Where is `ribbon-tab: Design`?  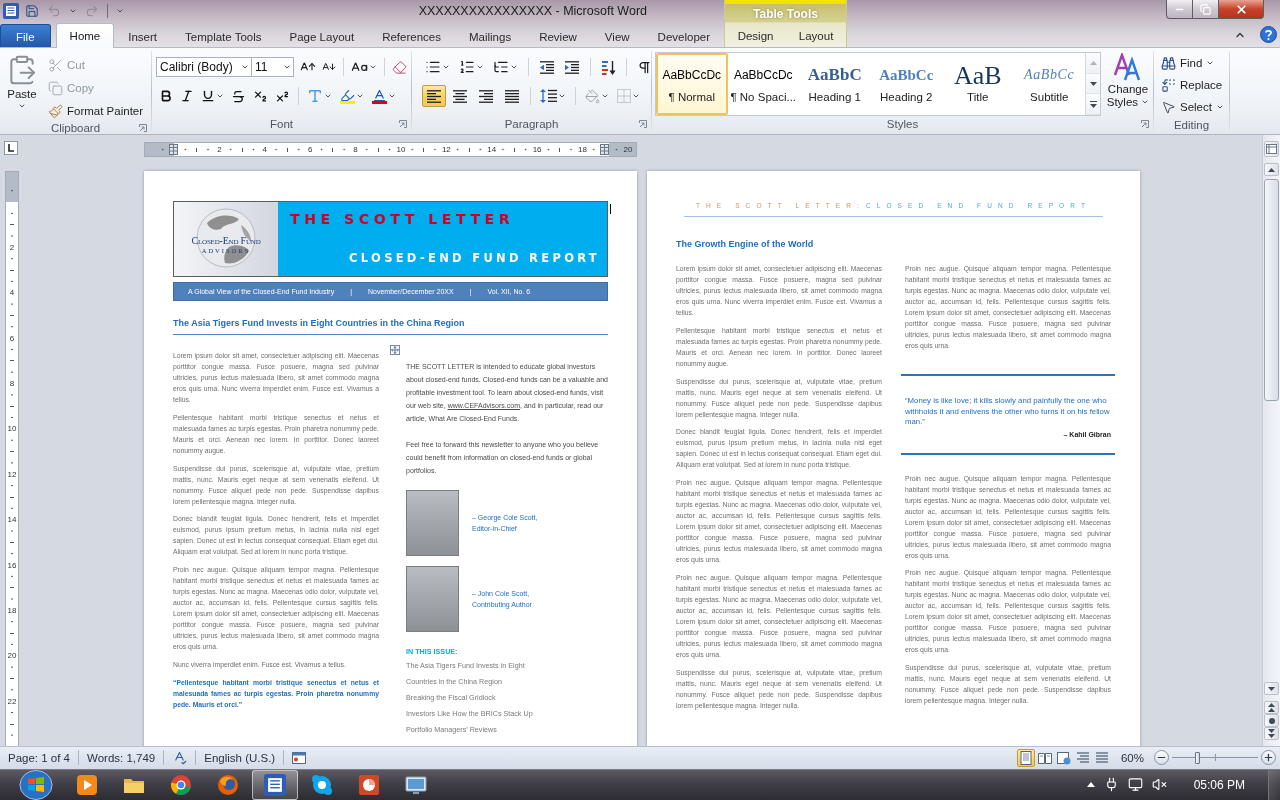
ribbon-tab: Design is located at coordinates (755, 35).